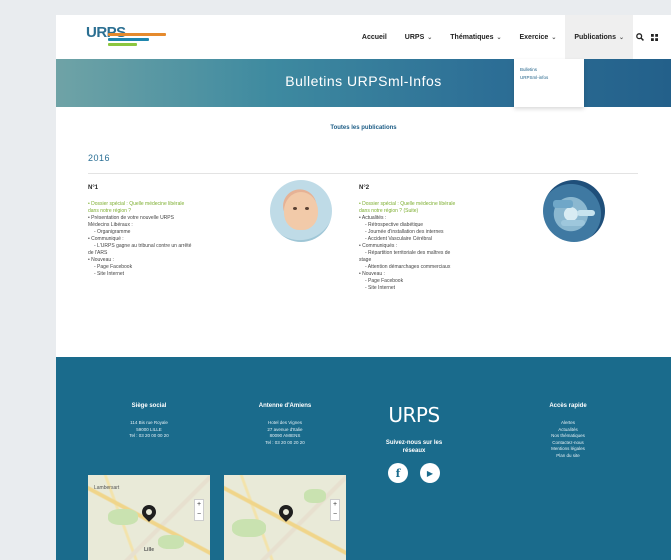  What do you see at coordinates (374, 37) in the screenshot?
I see `nav-accueil: Accueil` at bounding box center [374, 37].